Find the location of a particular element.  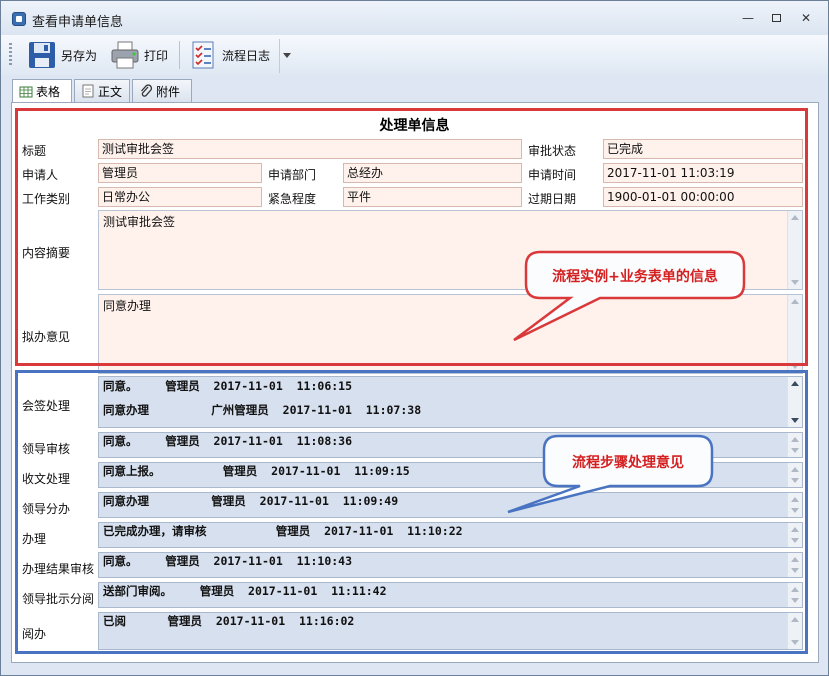

form-info-callout-text: 流程实例+业务表单的信息 is located at coordinates (635, 277).